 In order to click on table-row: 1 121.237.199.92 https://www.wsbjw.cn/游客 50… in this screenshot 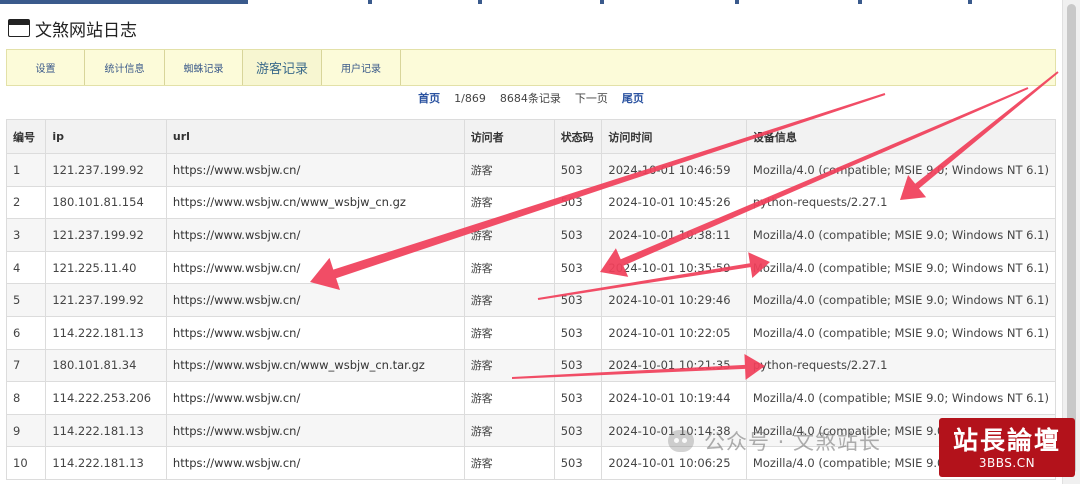, I will do `click(531, 170)`.